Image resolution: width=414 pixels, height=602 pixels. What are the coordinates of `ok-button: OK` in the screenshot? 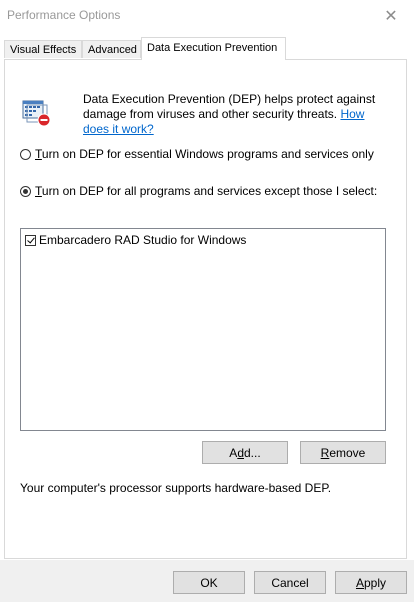 It's located at (209, 582).